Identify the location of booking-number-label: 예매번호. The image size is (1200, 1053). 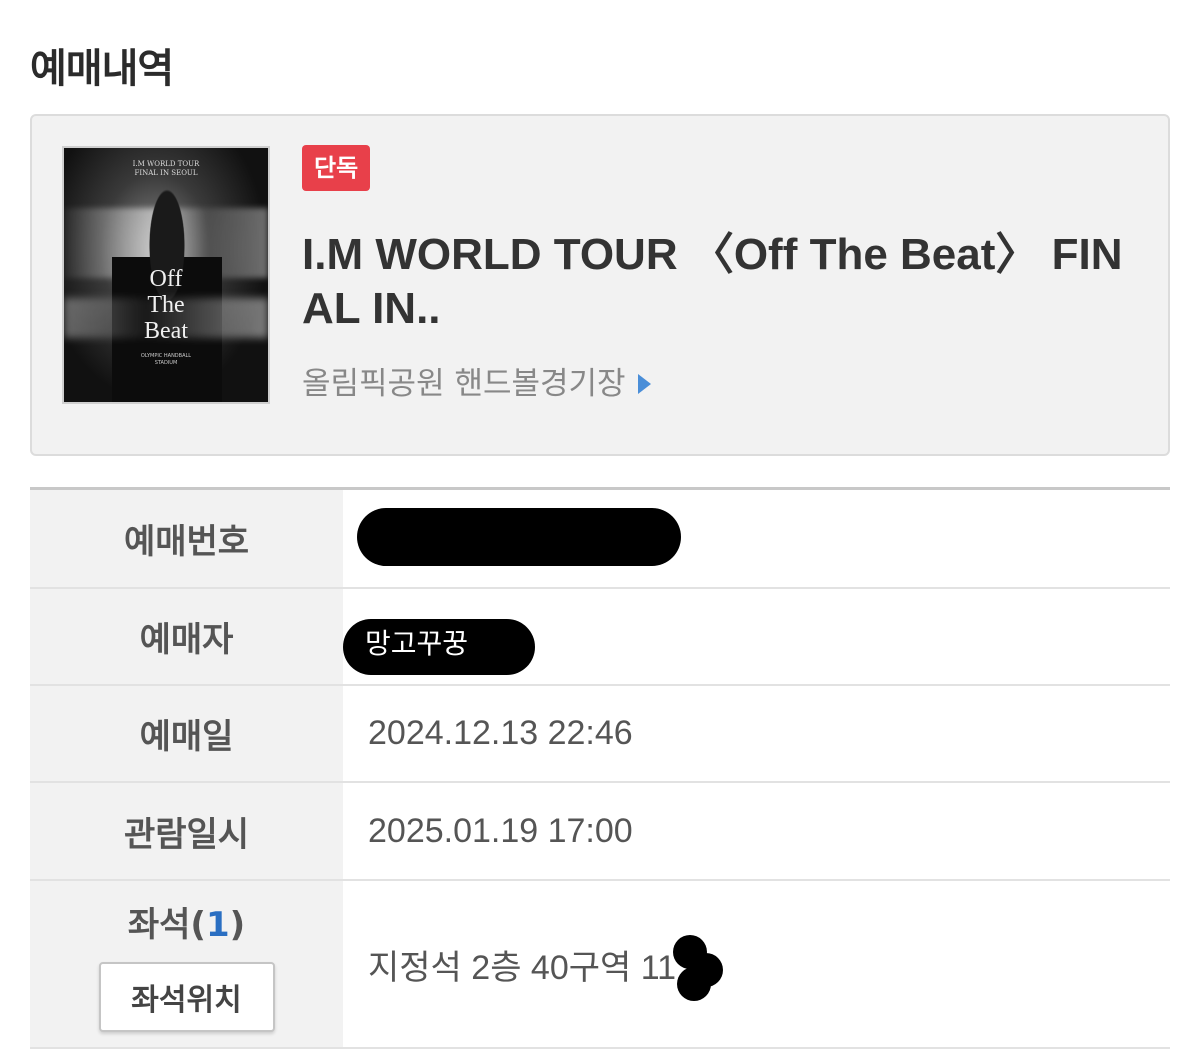
(186, 538).